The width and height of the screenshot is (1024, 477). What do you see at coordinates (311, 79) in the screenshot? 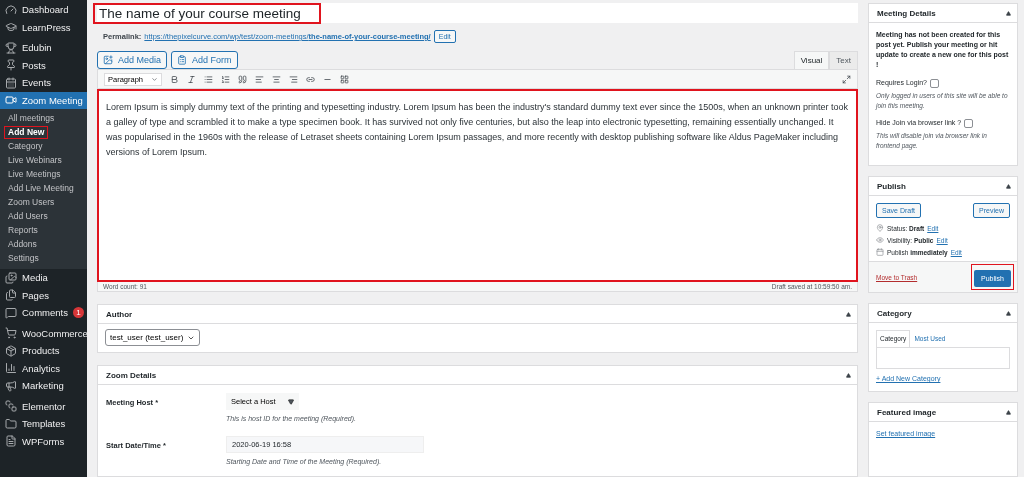
I see `link-icon` at bounding box center [311, 79].